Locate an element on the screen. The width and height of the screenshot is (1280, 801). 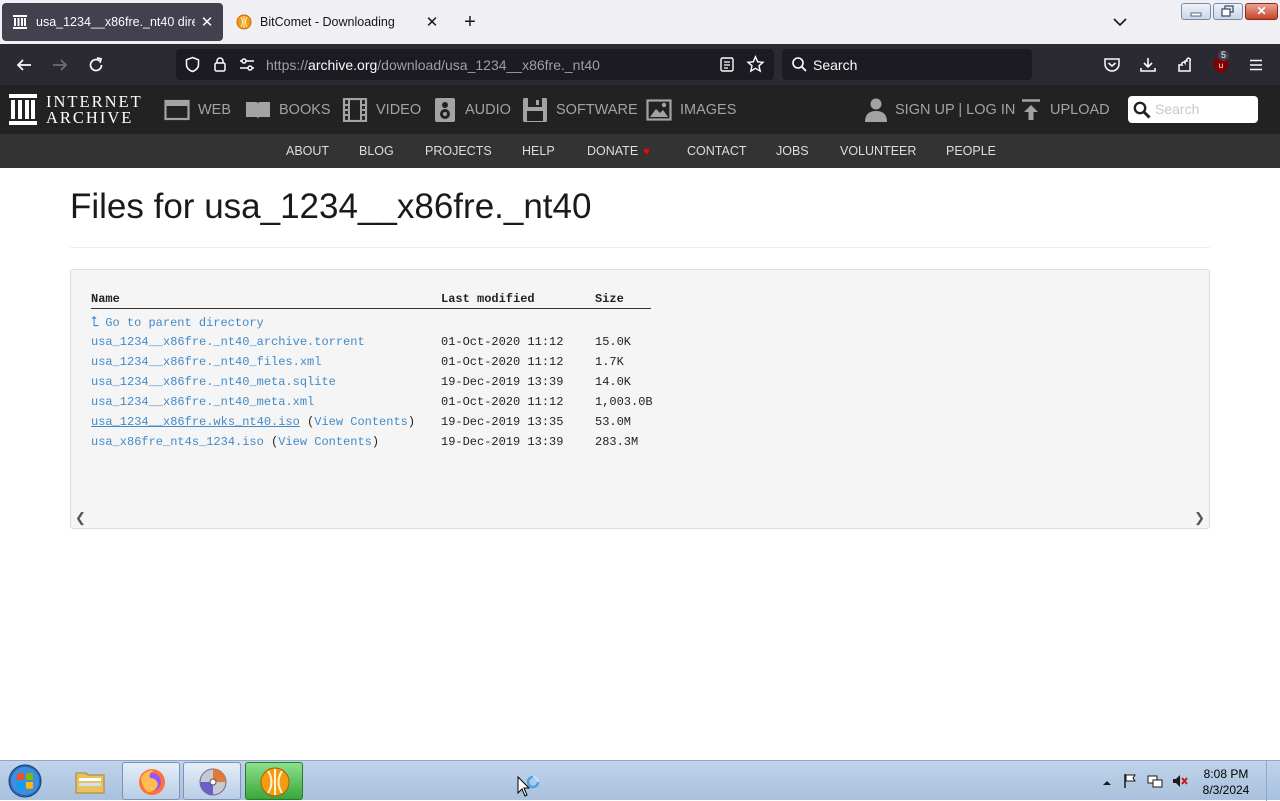
taskbar-bitcomet is located at coordinates (274, 781).